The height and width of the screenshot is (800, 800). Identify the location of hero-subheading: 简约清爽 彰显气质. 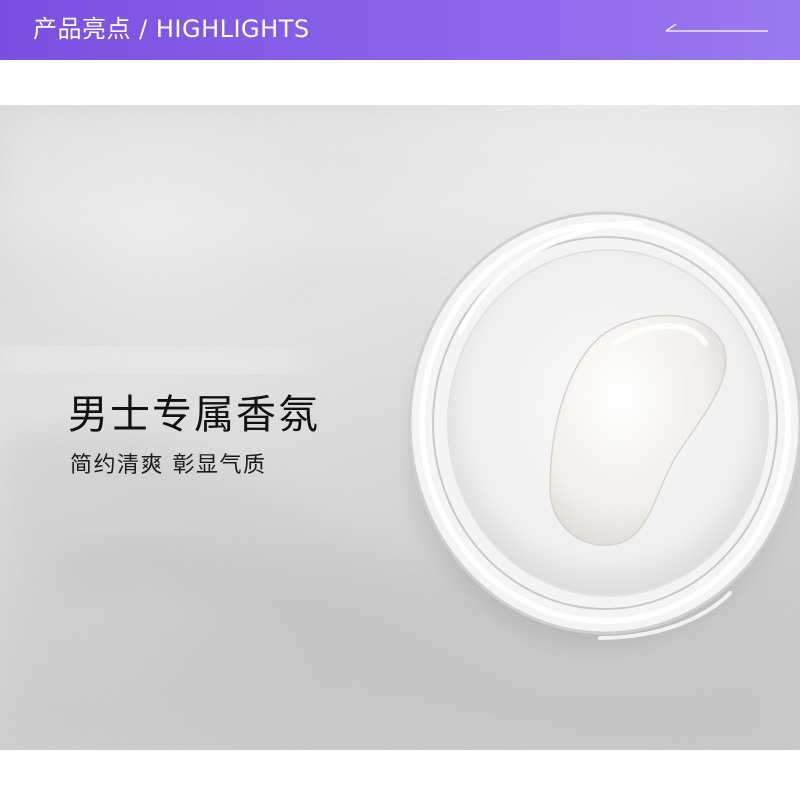
(168, 465).